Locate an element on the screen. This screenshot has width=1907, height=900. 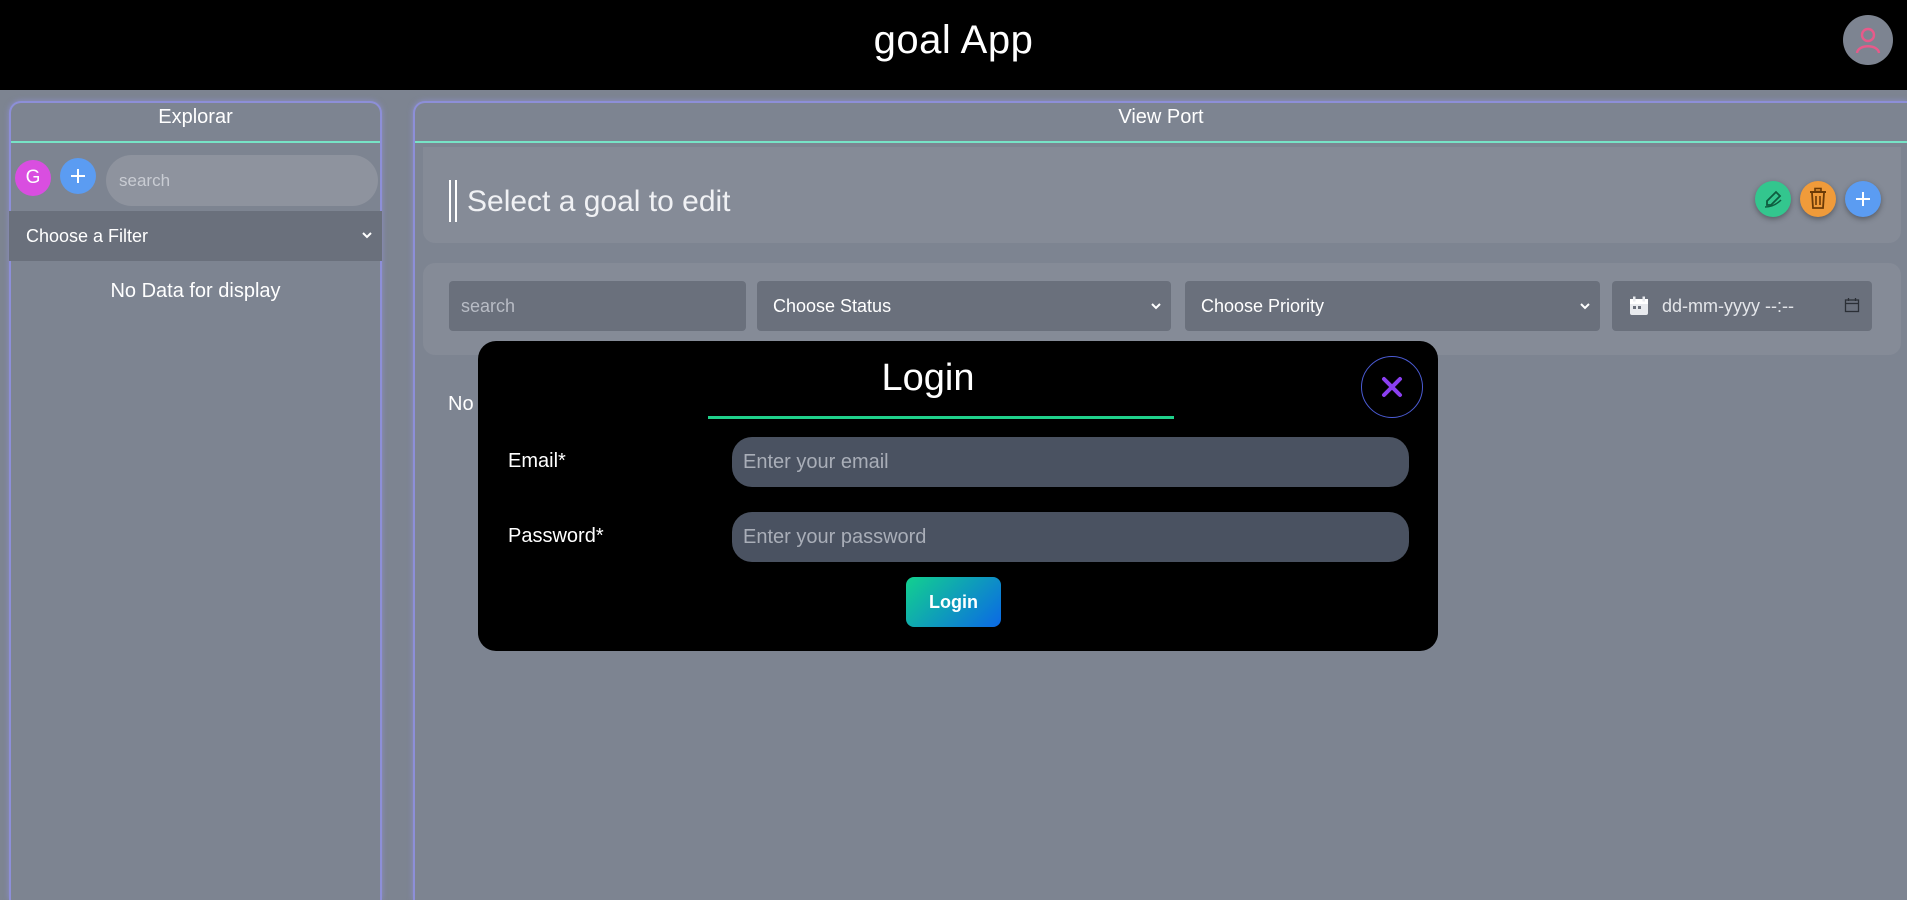
add-goal-button is located at coordinates (1863, 199).